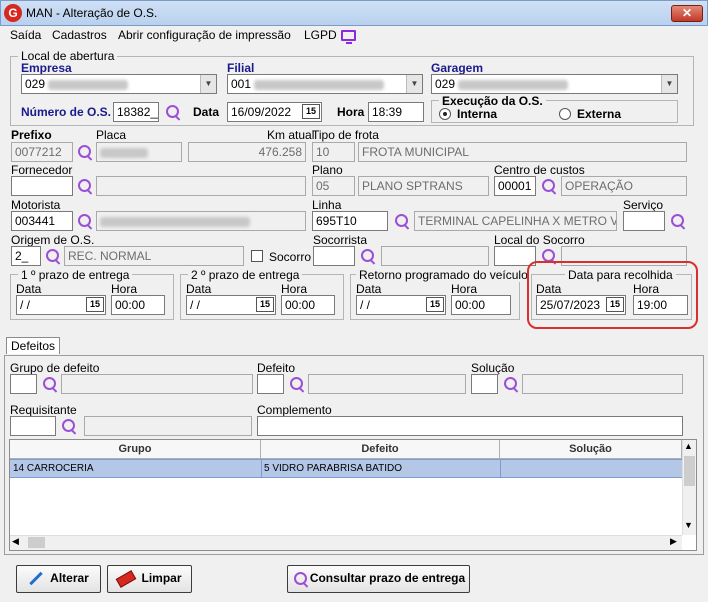 This screenshot has width=708, height=602. I want to click on requisitante-field, so click(33, 426).